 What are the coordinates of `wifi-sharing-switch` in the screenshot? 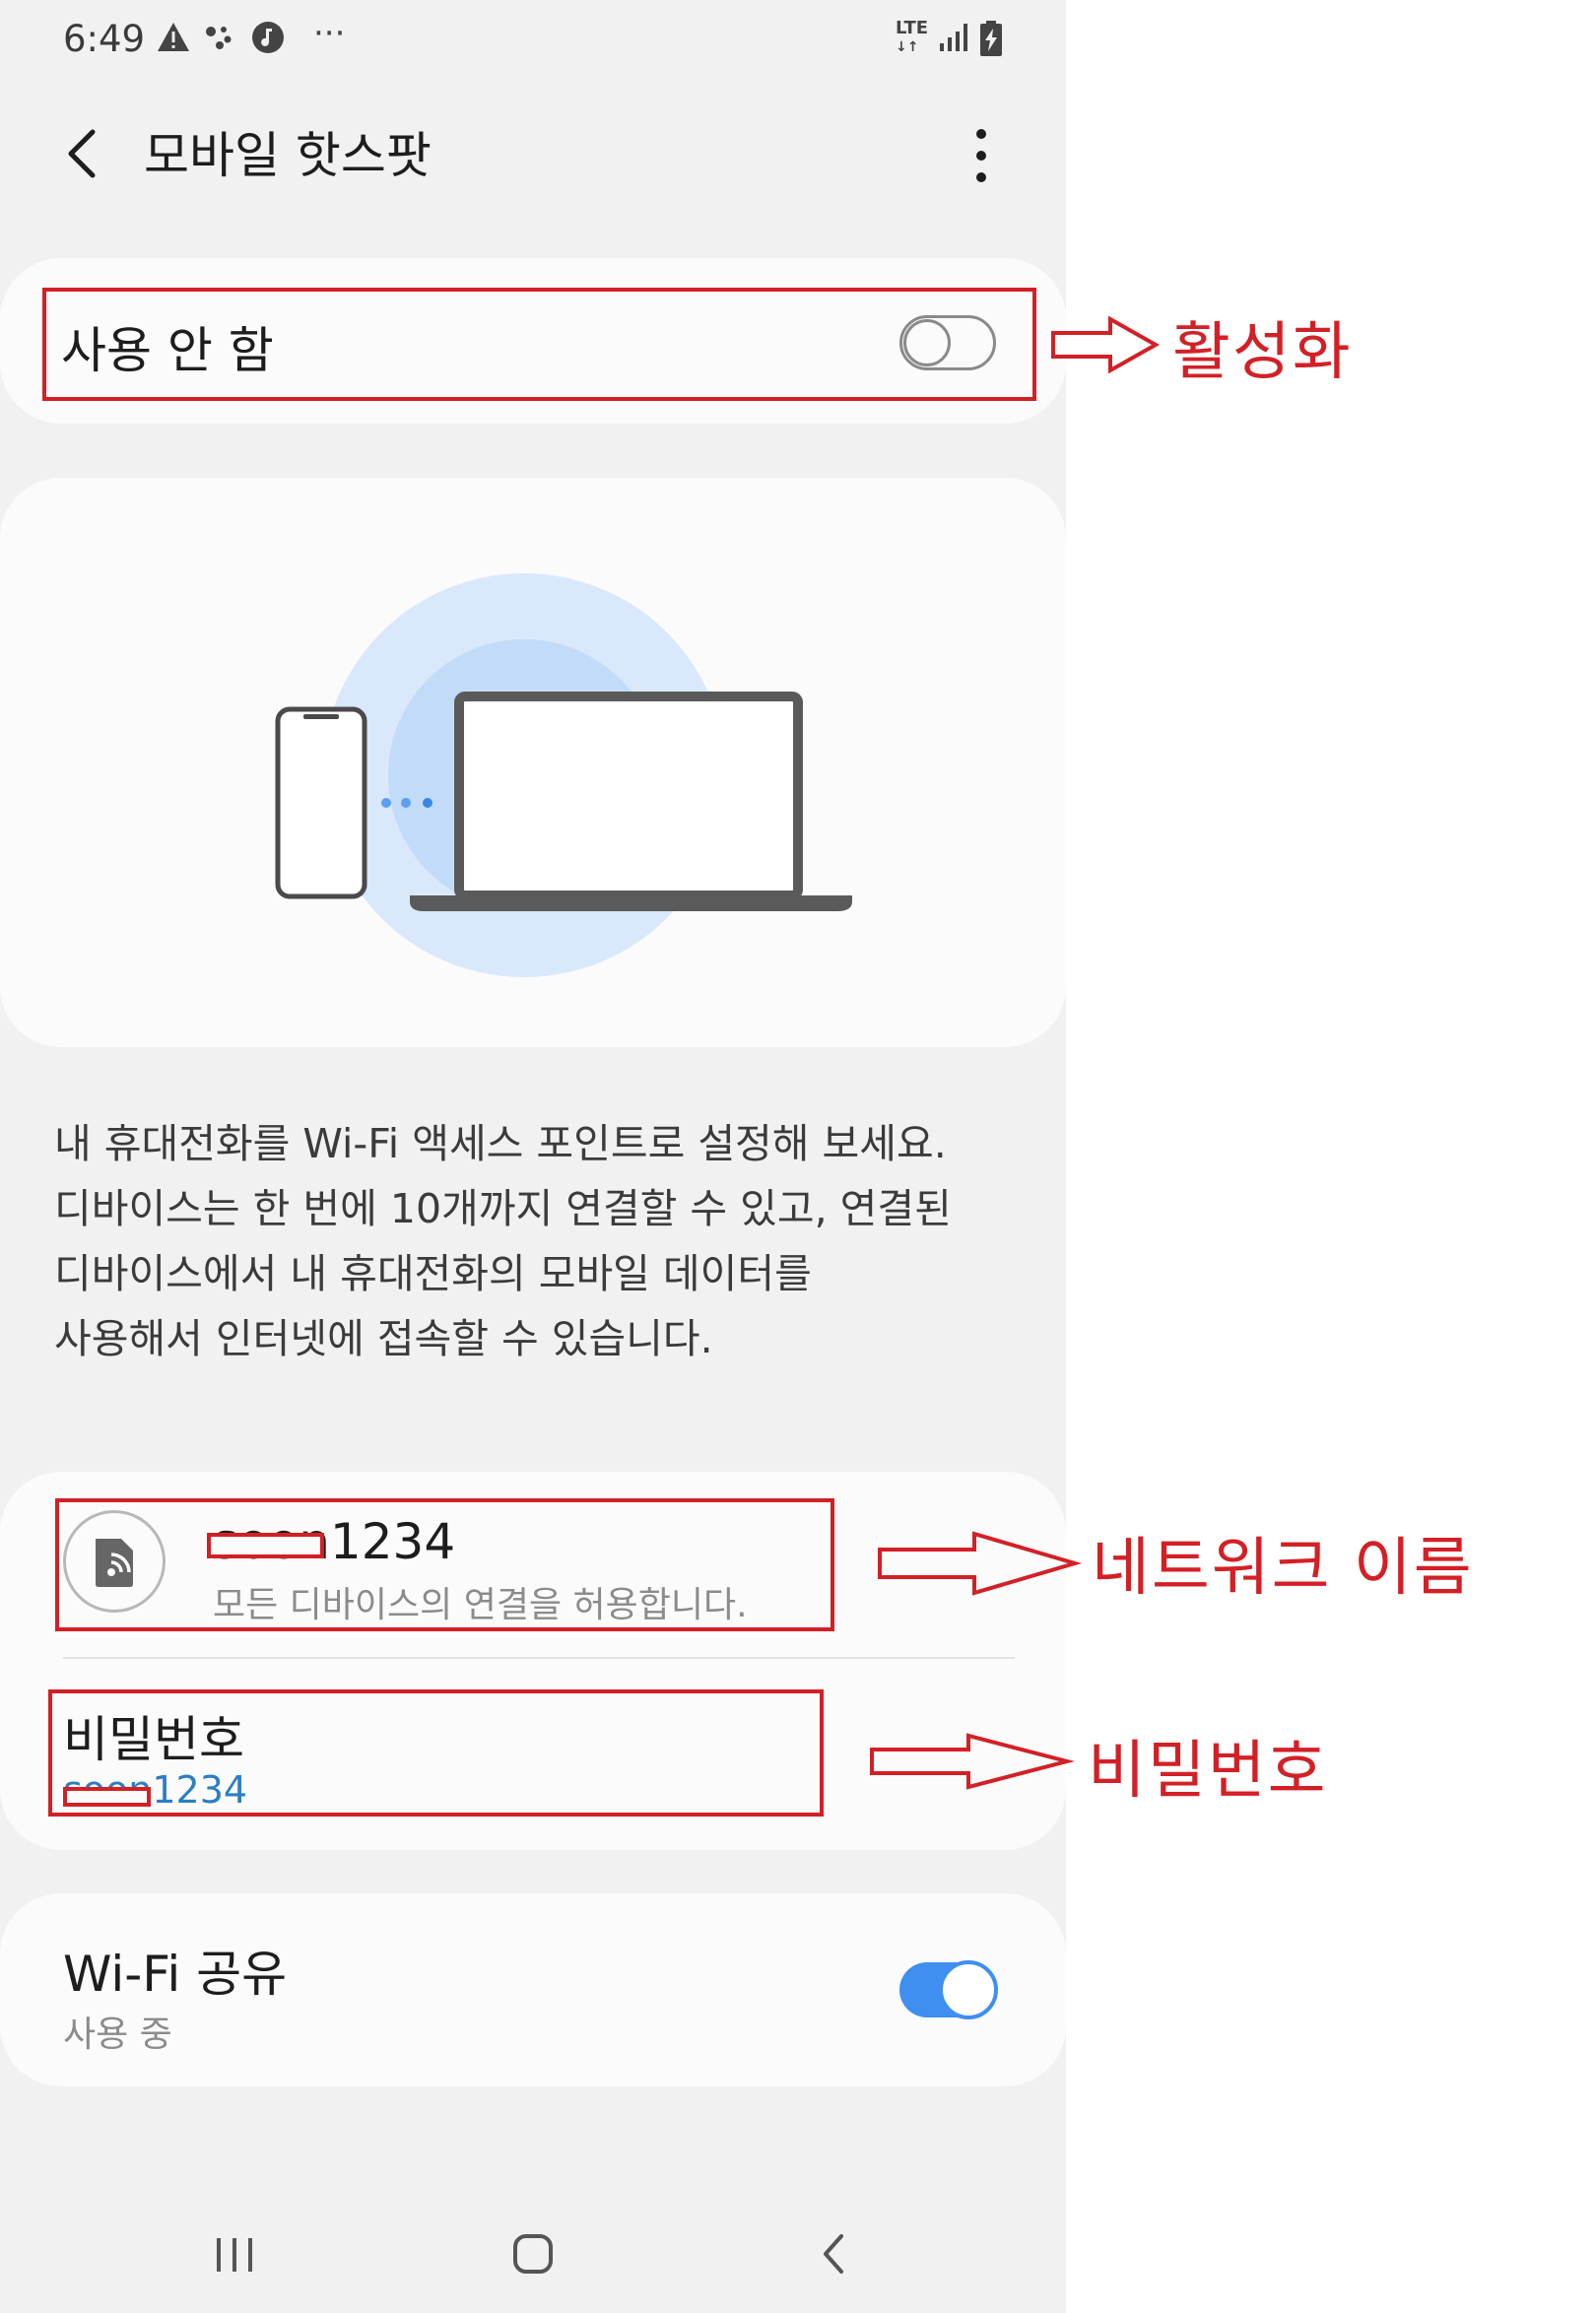 It's located at (949, 1989).